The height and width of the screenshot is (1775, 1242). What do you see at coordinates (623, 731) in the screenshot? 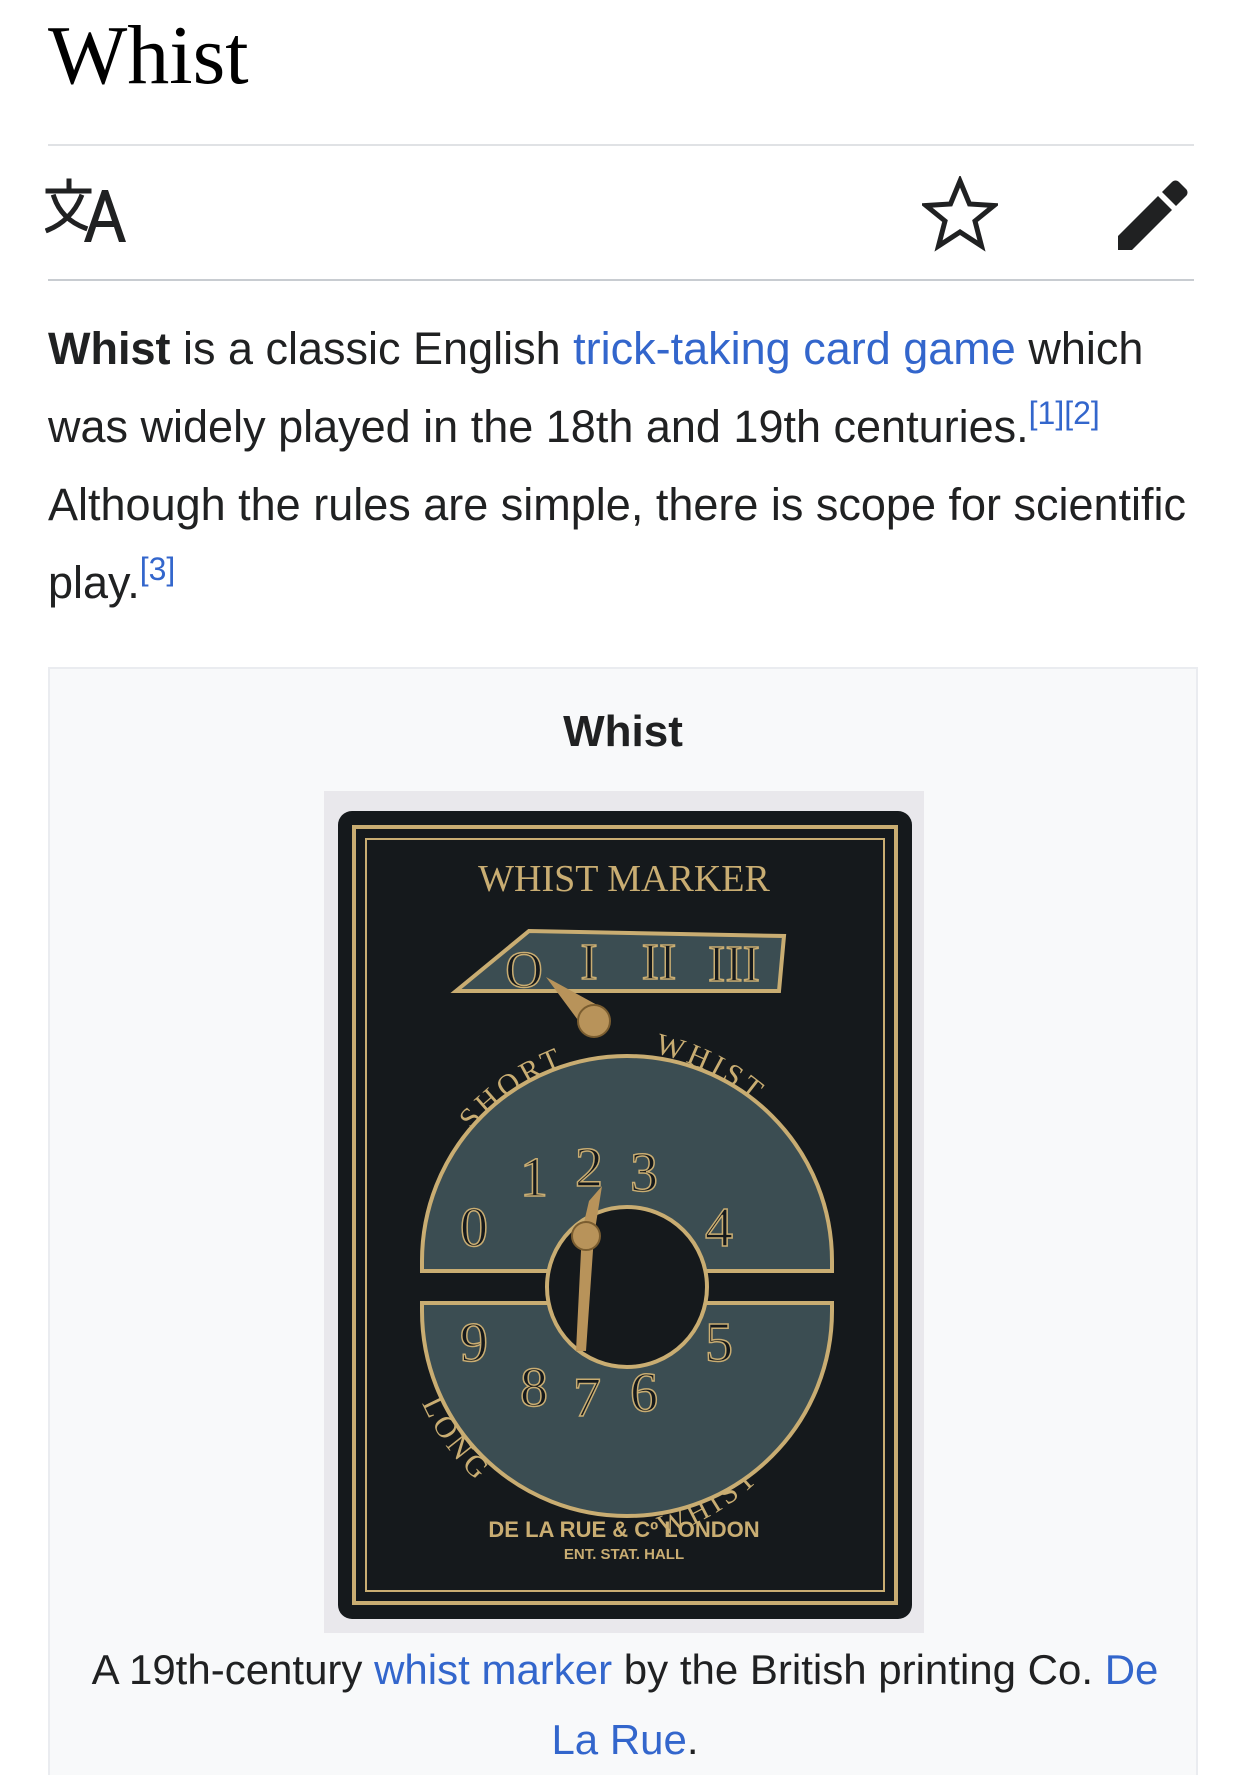
I see `infobox-title: Whist` at bounding box center [623, 731].